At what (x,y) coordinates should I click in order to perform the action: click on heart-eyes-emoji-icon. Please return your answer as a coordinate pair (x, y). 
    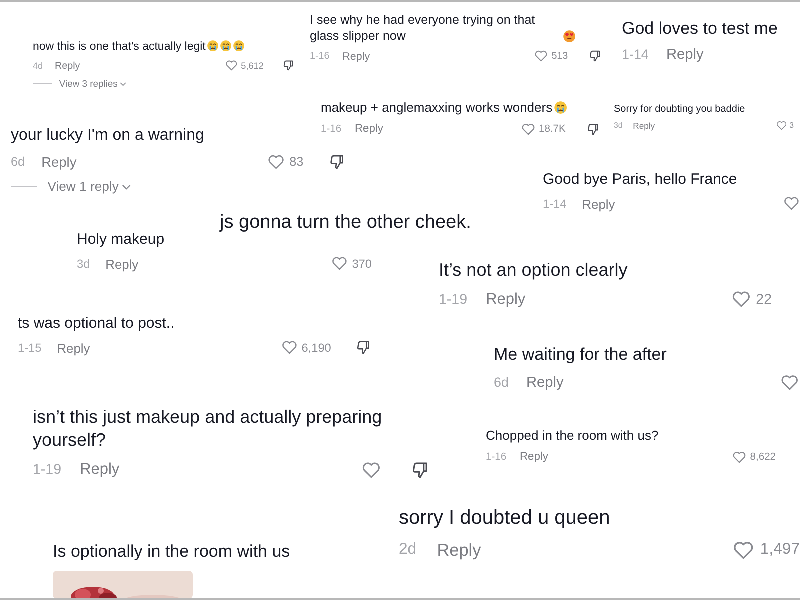
    Looking at the image, I should click on (569, 36).